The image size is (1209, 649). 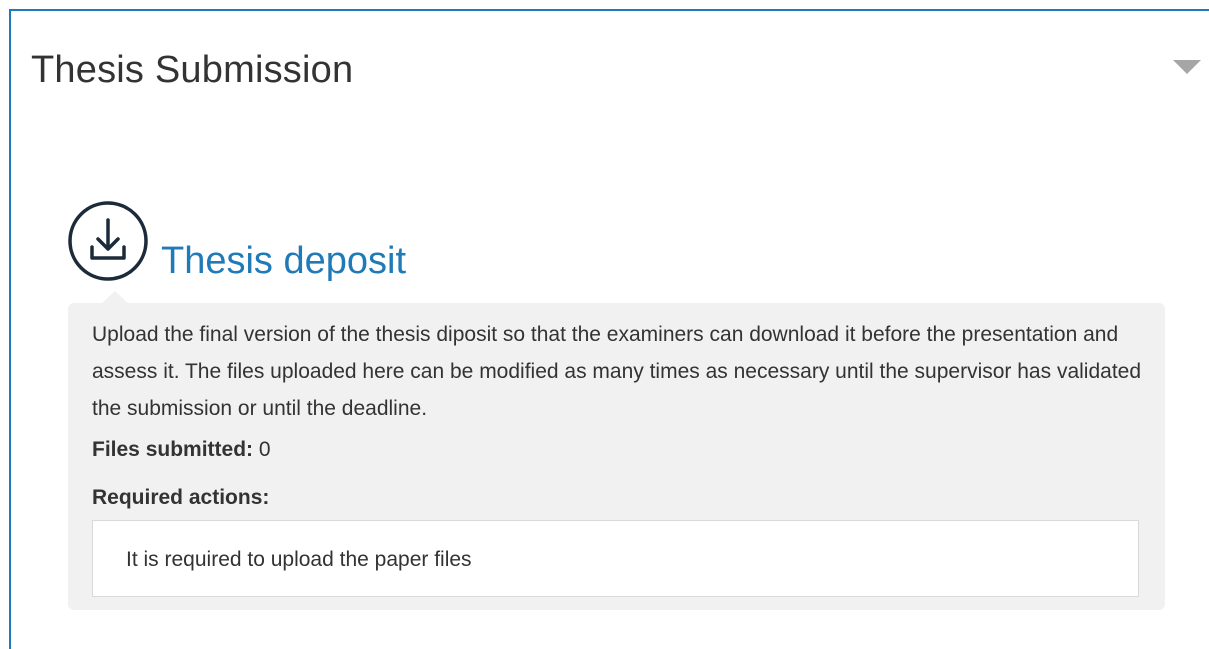 I want to click on section-title: Thesis deposit, so click(x=284, y=261).